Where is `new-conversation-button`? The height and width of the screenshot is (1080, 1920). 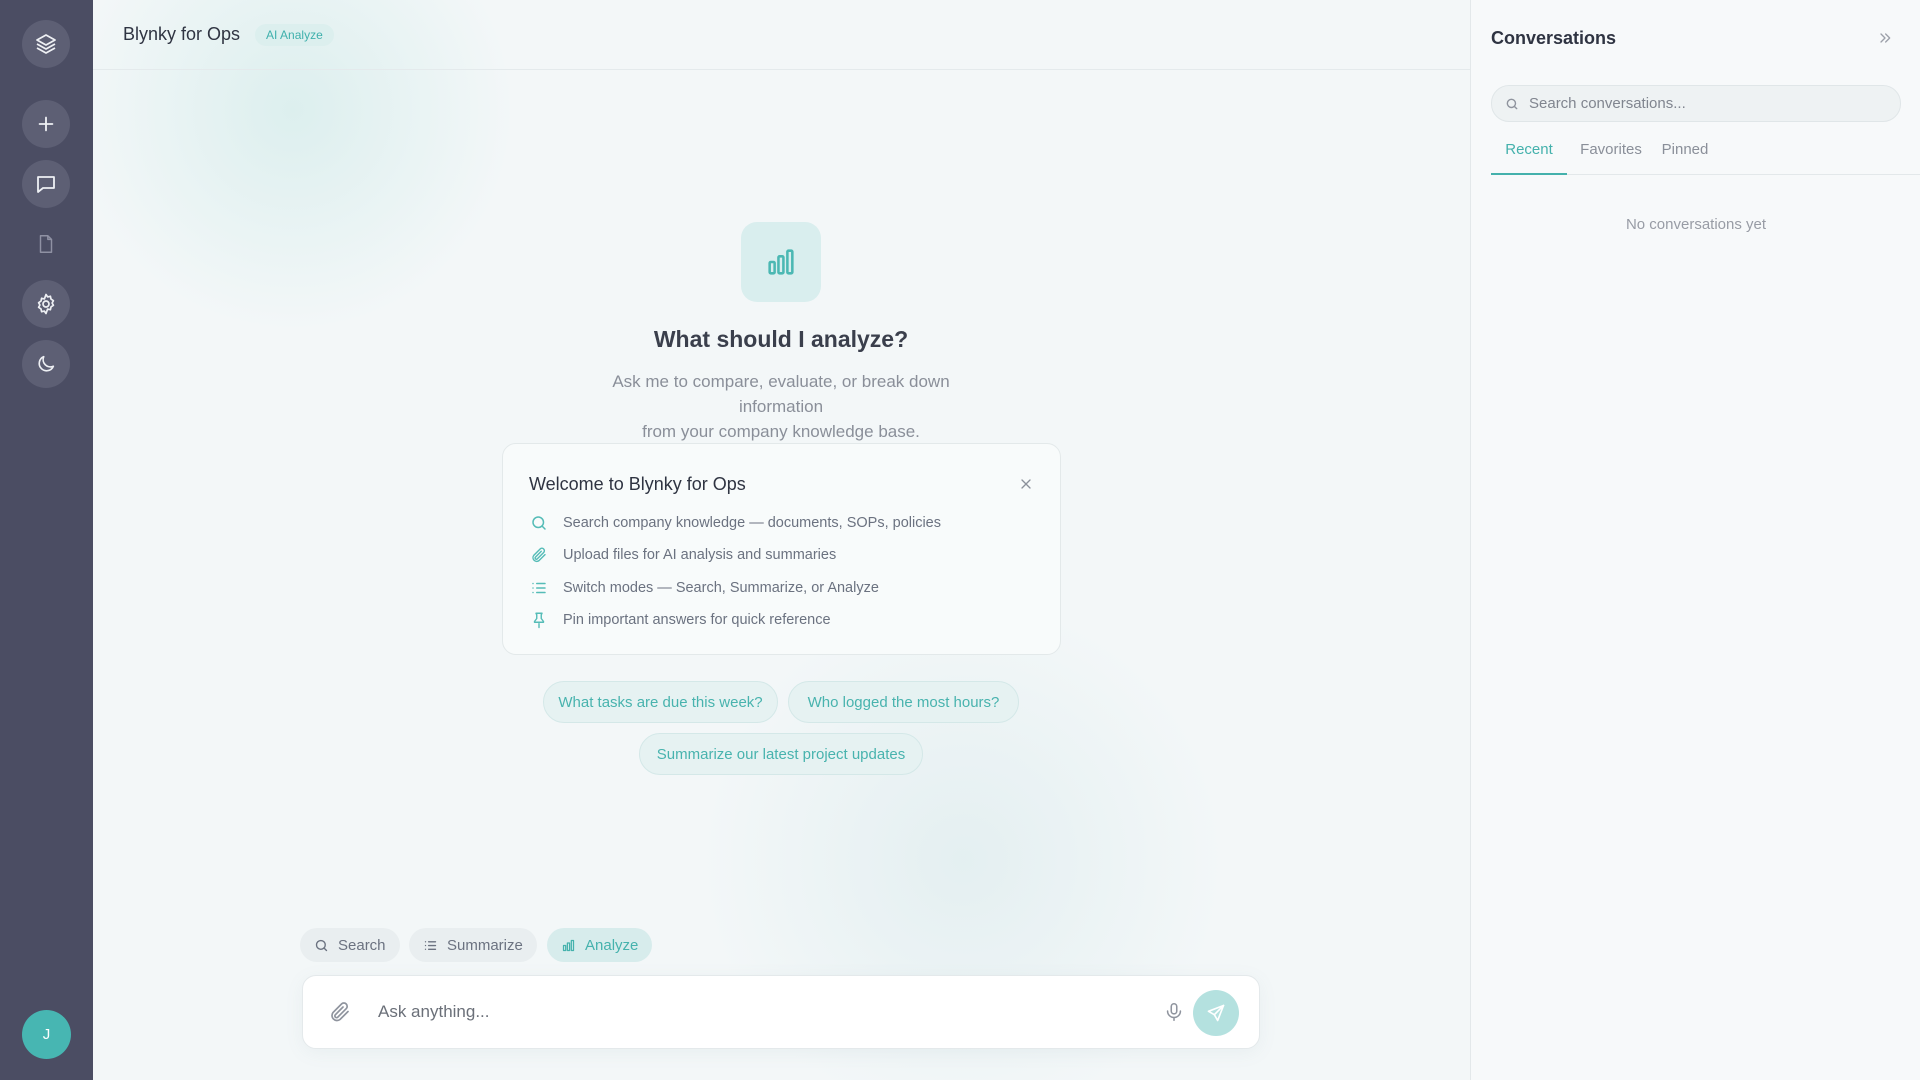 new-conversation-button is located at coordinates (46, 124).